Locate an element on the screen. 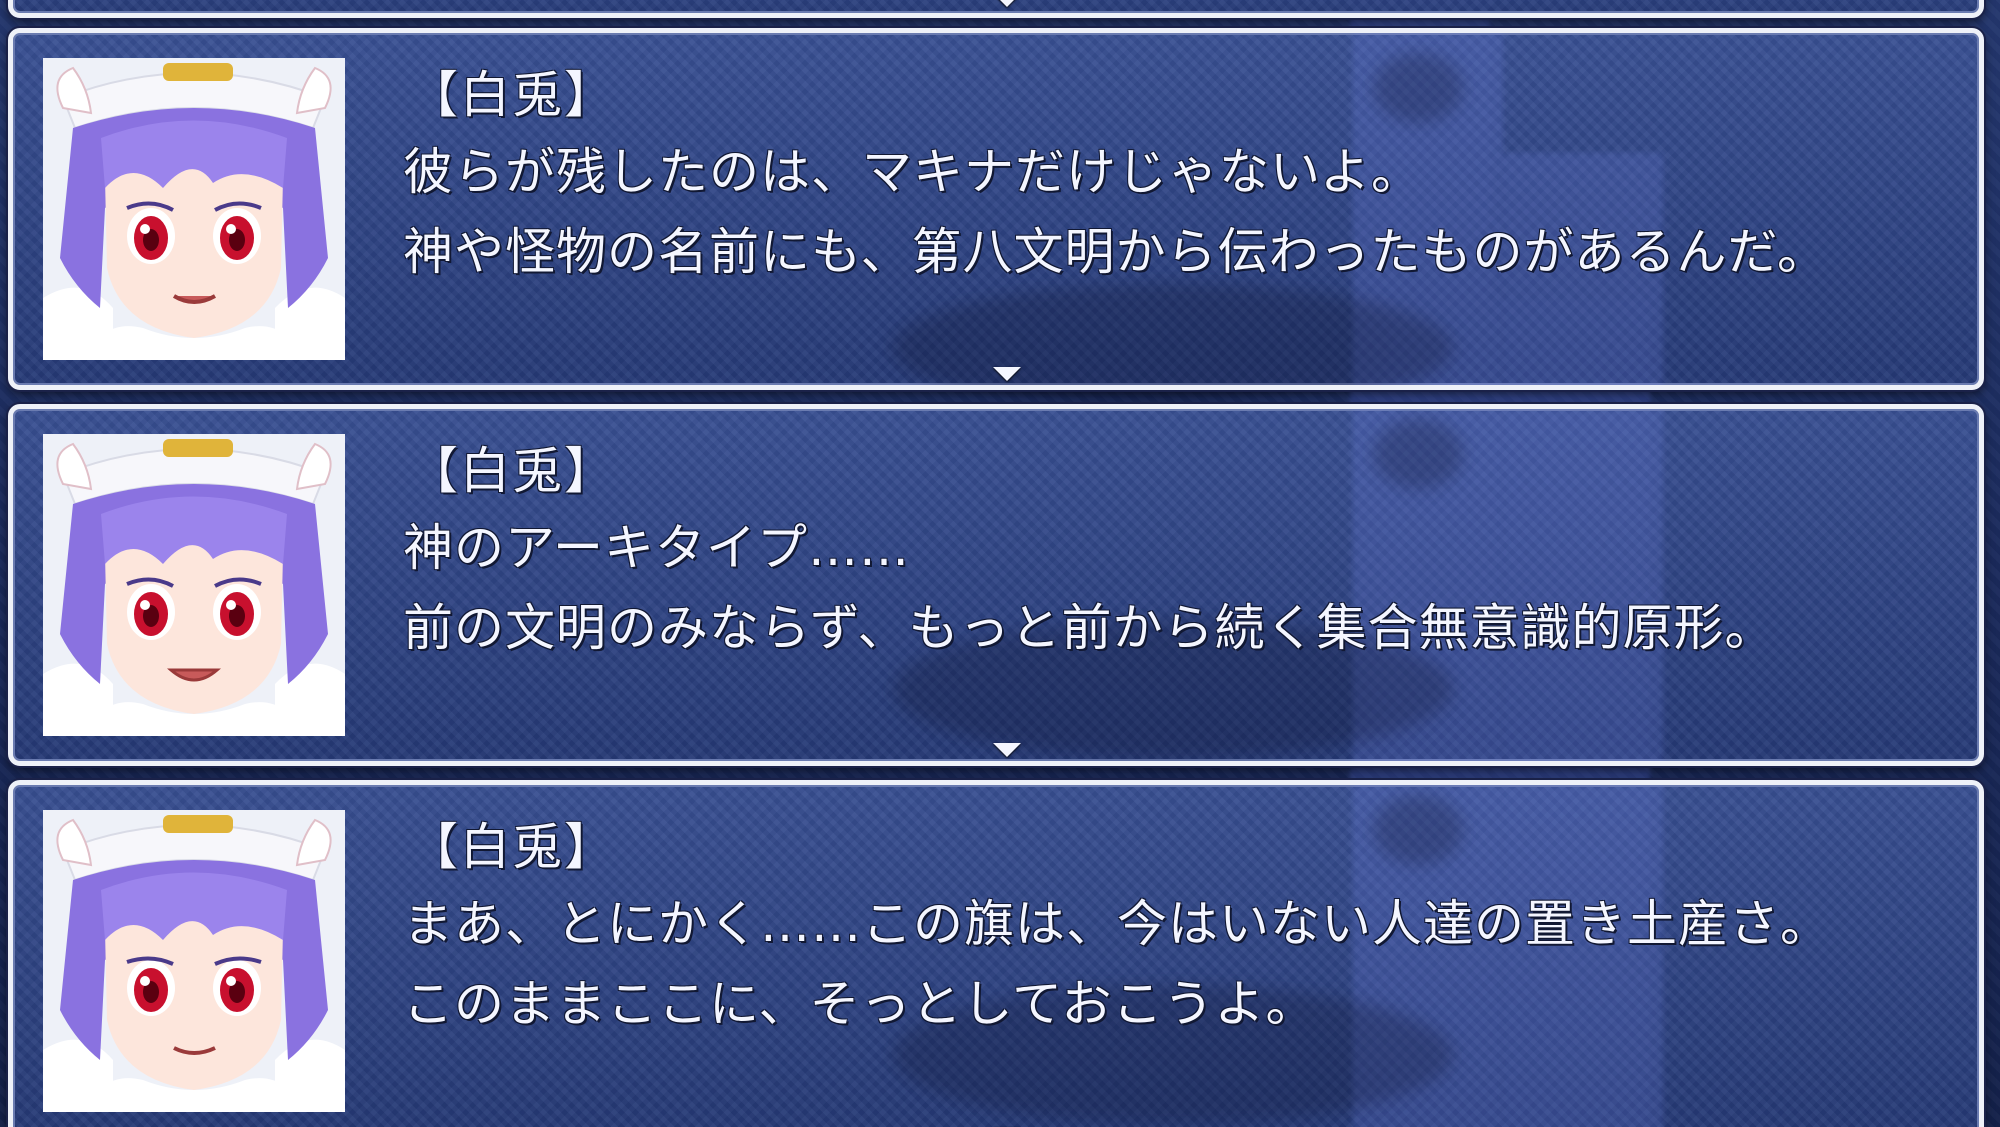  previous-message-window-edge is located at coordinates (996, 9).